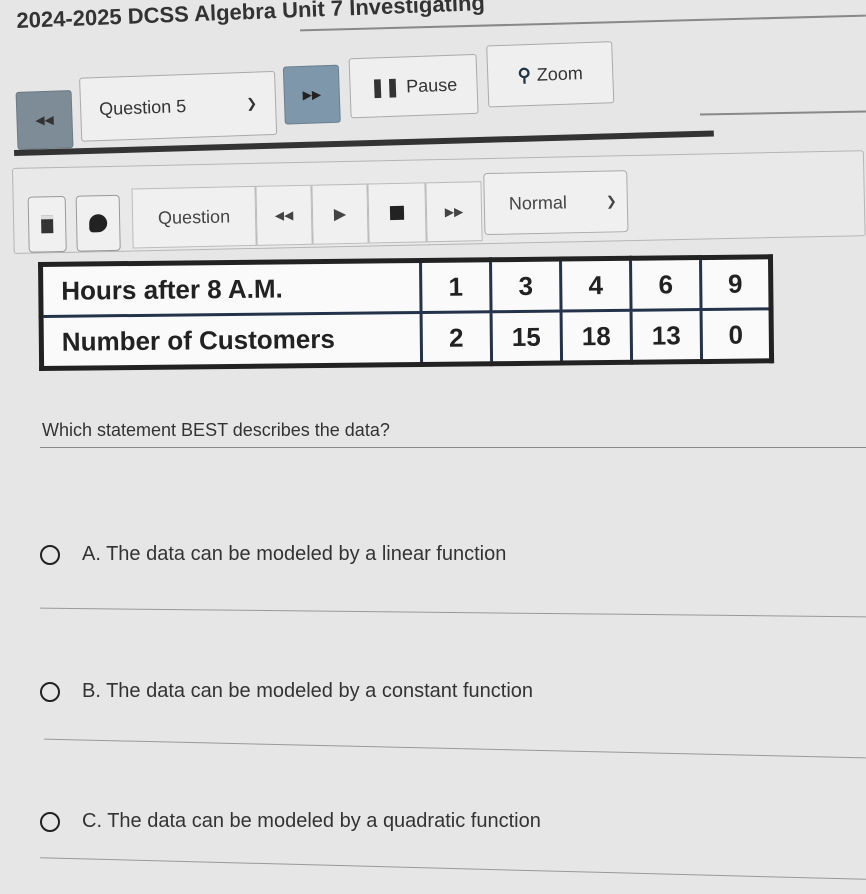  I want to click on table-row: Number of Customers 2 15 18 13 0, so click(406, 338).